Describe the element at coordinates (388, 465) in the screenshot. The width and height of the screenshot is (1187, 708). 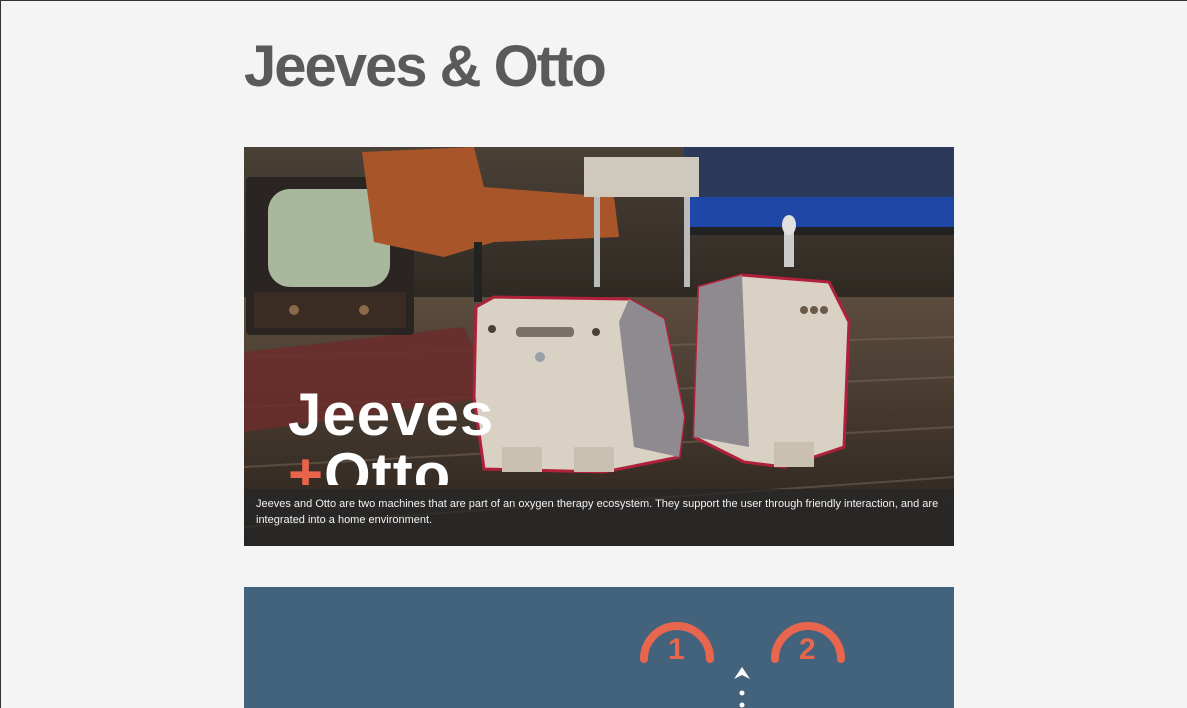
I see `logo-line-2-text: Otto` at that location.